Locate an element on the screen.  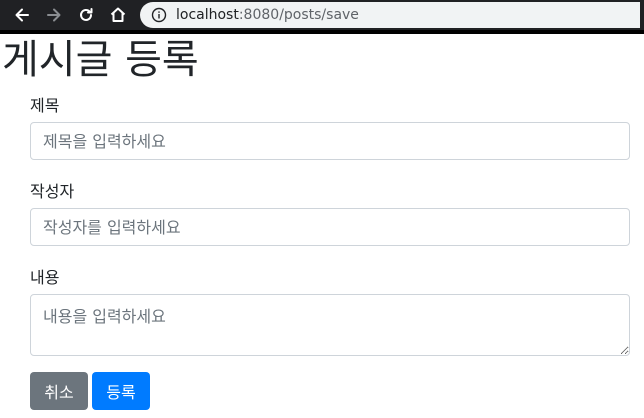
forward-arrow-icon is located at coordinates (54, 15).